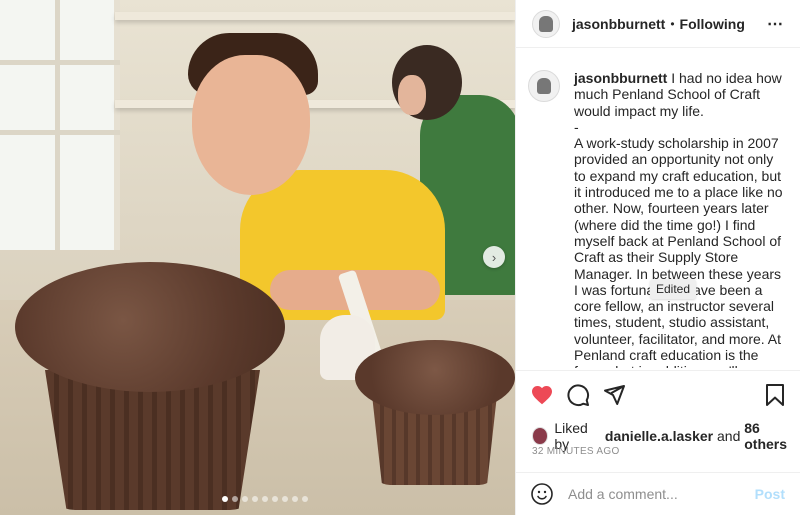 The width and height of the screenshot is (800, 515). I want to click on share-button, so click(614, 395).